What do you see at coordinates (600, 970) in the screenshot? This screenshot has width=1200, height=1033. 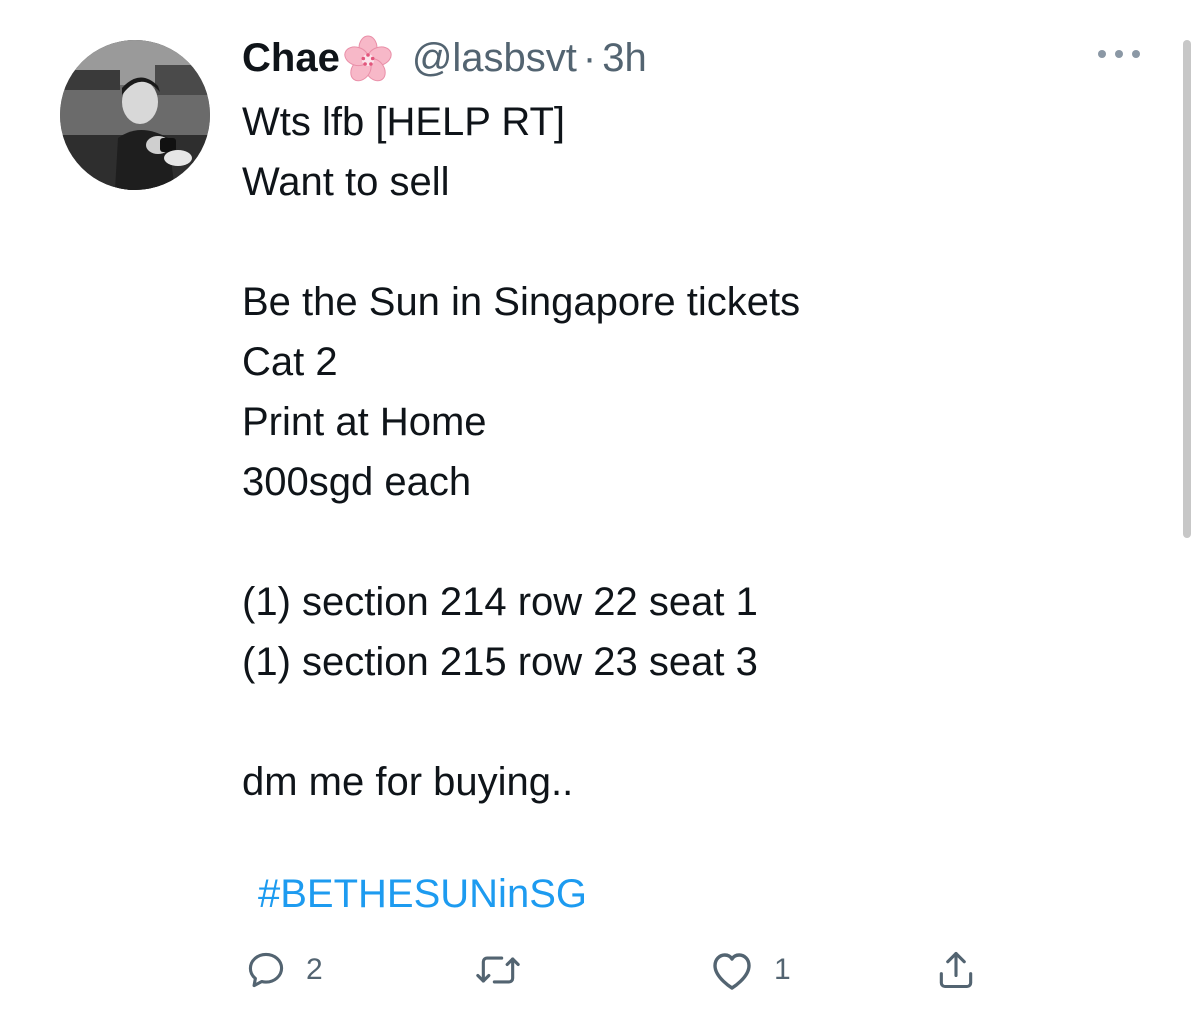 I see `action-bar: 2 1` at bounding box center [600, 970].